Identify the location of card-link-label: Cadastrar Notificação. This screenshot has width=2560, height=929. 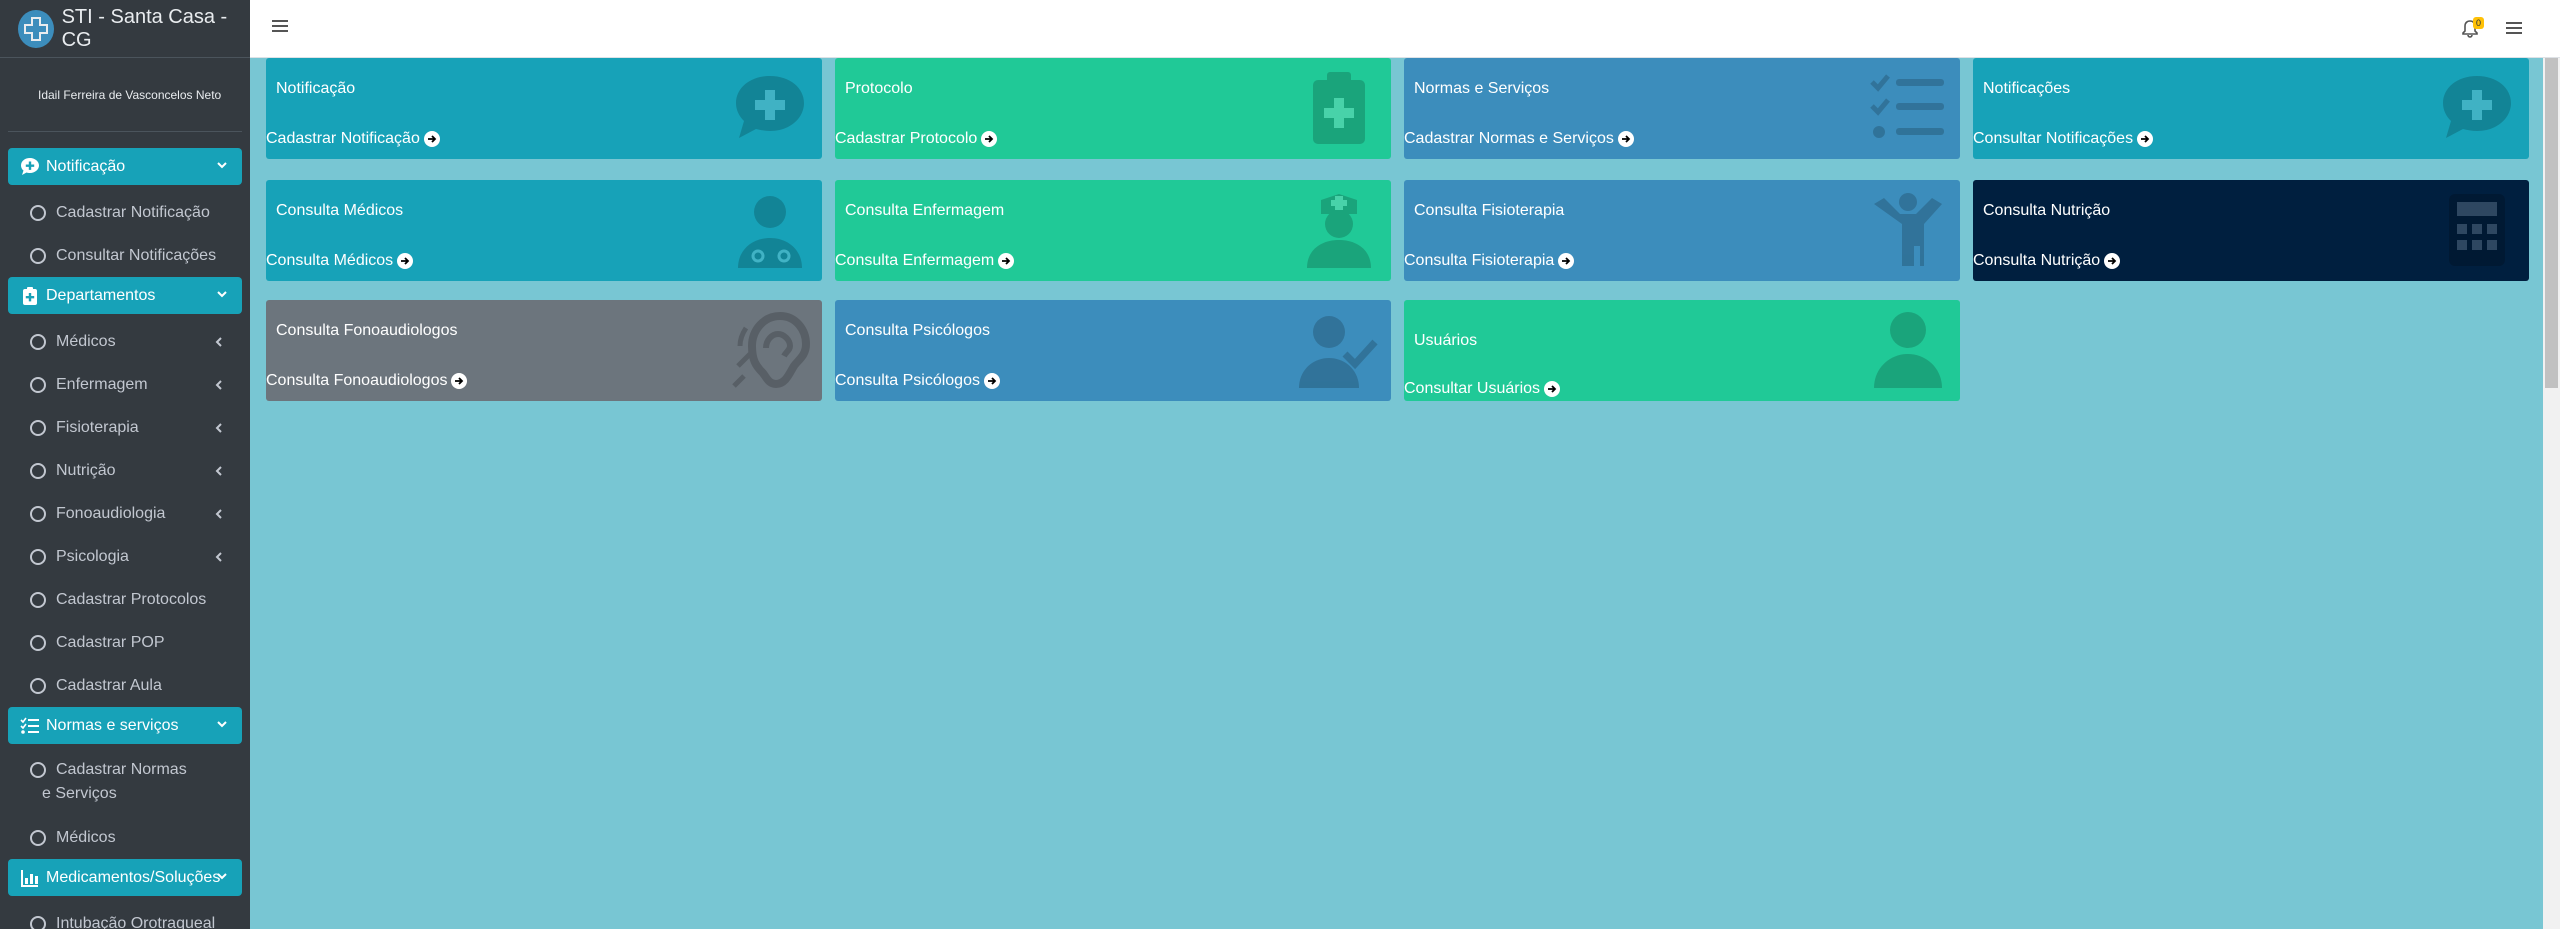
(343, 139).